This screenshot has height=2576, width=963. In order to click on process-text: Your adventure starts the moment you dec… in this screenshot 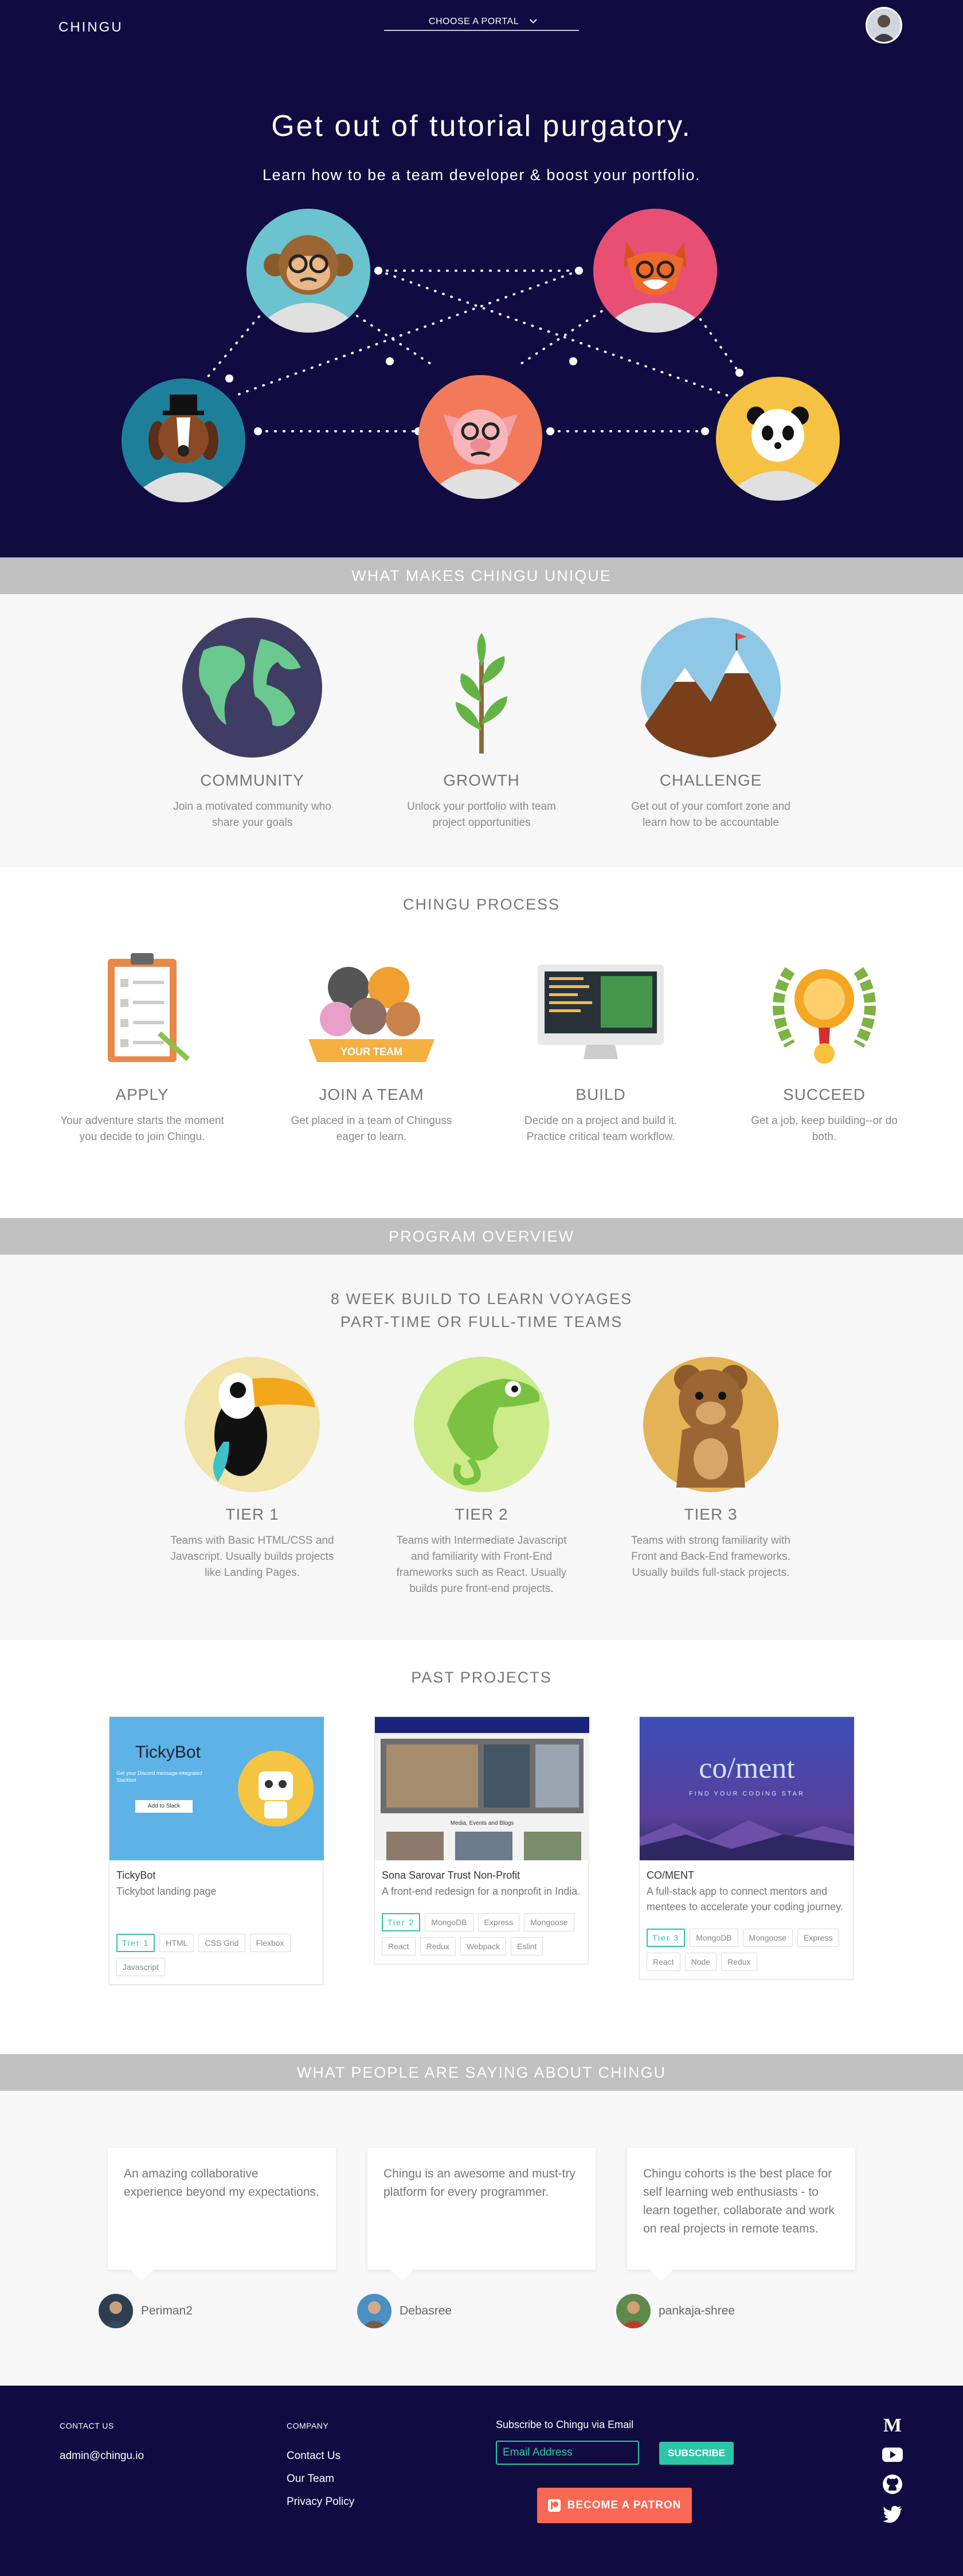, I will do `click(142, 1129)`.